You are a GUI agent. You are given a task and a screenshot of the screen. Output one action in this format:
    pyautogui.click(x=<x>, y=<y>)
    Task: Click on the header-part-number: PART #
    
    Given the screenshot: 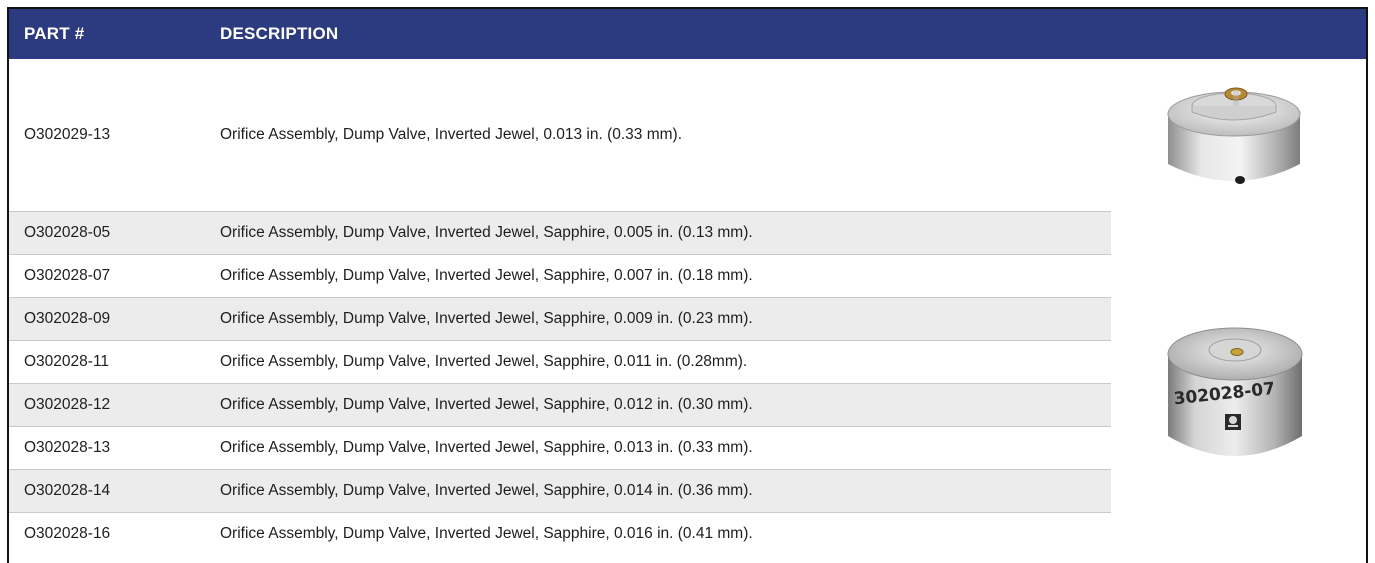 What is the action you would take?
    pyautogui.click(x=54, y=33)
    